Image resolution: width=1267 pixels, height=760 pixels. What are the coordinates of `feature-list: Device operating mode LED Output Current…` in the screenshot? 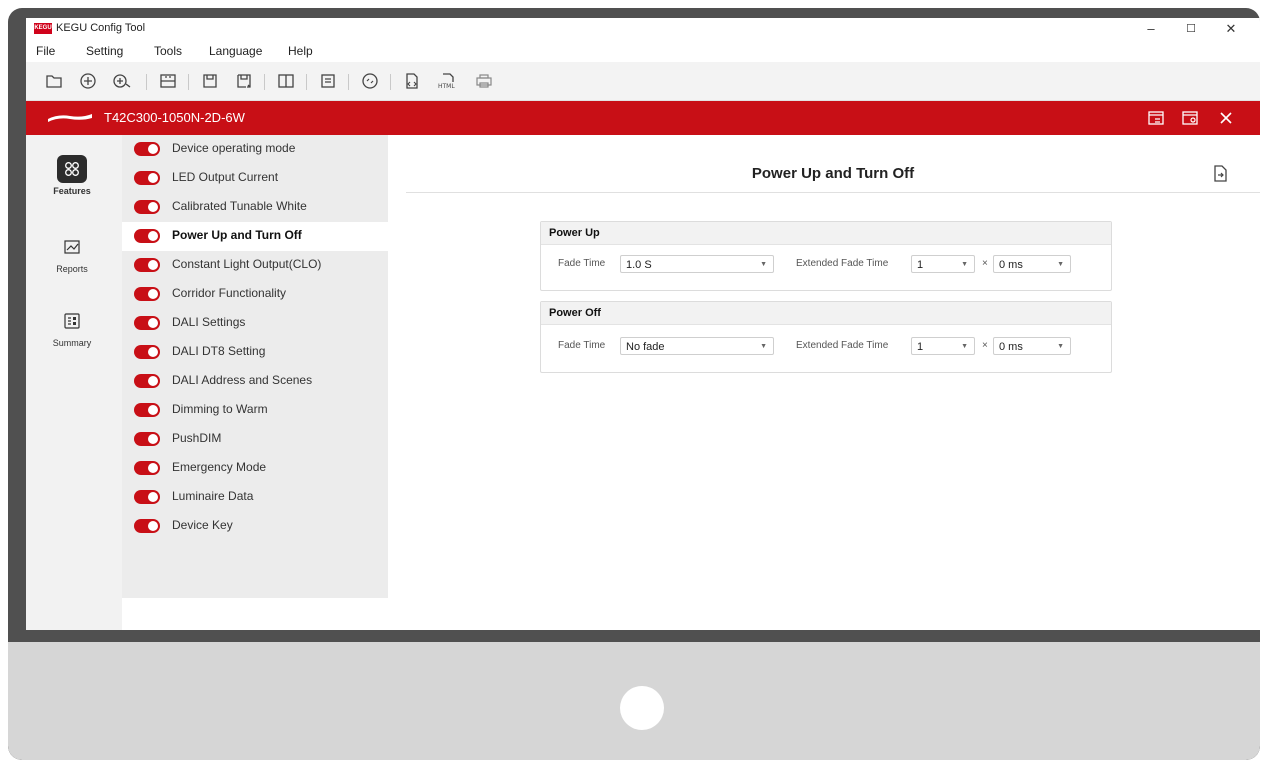 It's located at (255, 366).